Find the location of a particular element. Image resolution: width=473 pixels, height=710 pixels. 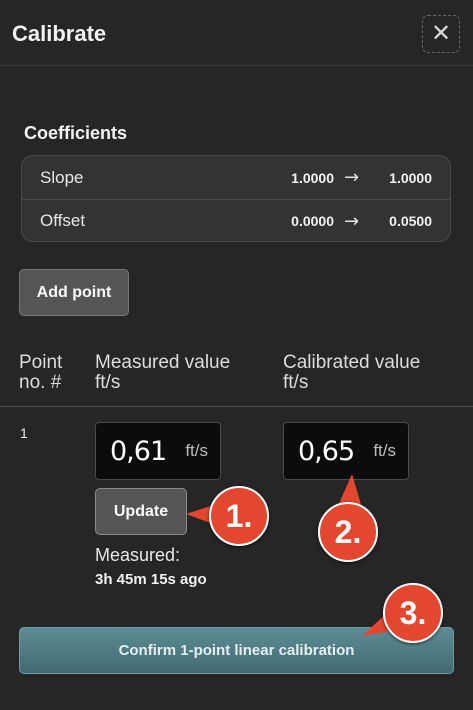

annotation-marker-1: 1. is located at coordinates (239, 516).